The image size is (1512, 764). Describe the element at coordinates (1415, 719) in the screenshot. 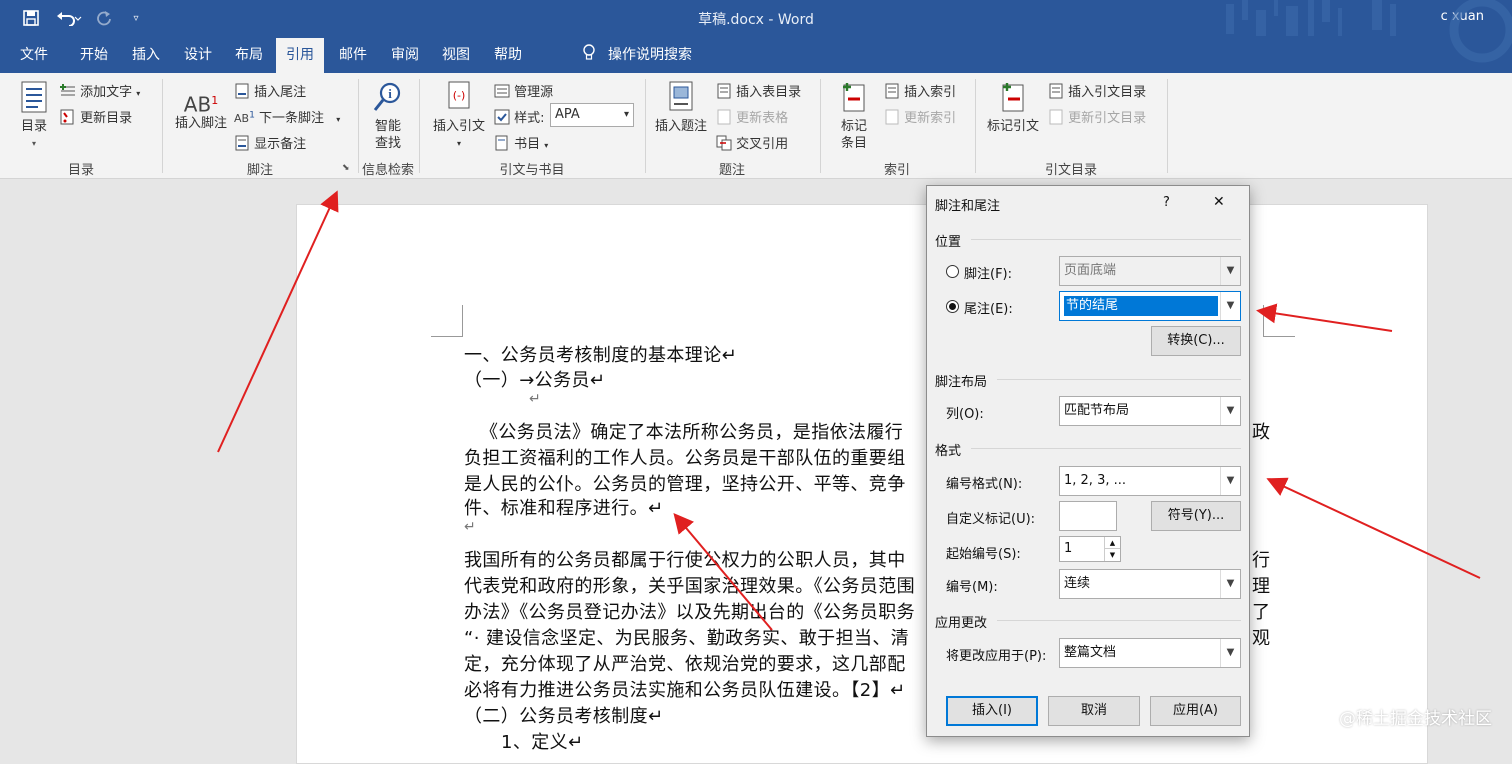

I see `watermark: @稀土掘金技术社区` at that location.